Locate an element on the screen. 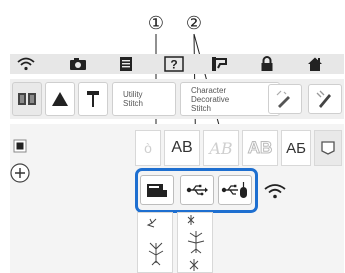 The height and width of the screenshot is (273, 345). font-cell-partial-glyph: ò is located at coordinates (148, 148).